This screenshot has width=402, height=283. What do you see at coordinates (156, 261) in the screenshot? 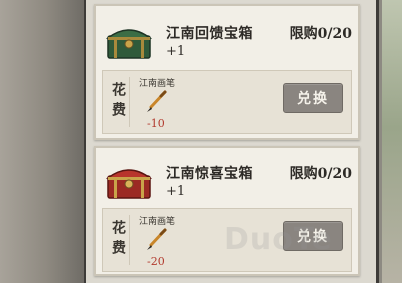
I see `cost-amount: -20` at bounding box center [156, 261].